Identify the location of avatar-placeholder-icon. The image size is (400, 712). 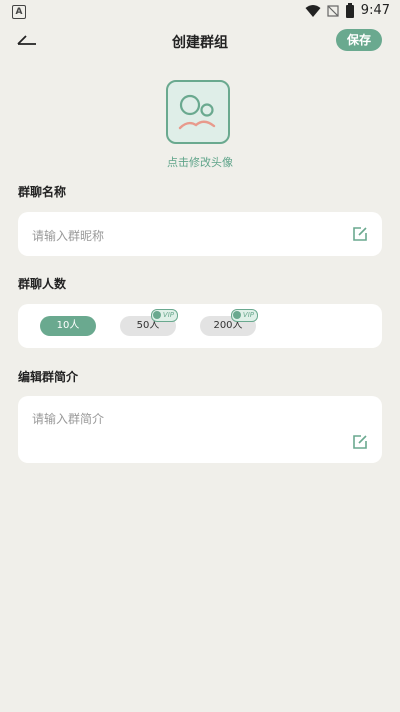
(197, 112).